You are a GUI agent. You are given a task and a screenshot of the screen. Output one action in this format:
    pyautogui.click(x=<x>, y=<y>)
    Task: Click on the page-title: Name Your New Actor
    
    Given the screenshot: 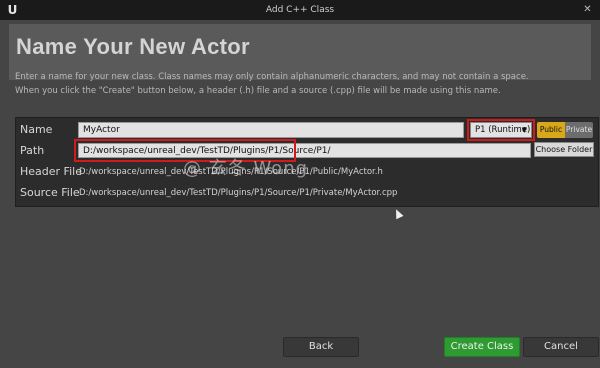 What is the action you would take?
    pyautogui.click(x=133, y=46)
    